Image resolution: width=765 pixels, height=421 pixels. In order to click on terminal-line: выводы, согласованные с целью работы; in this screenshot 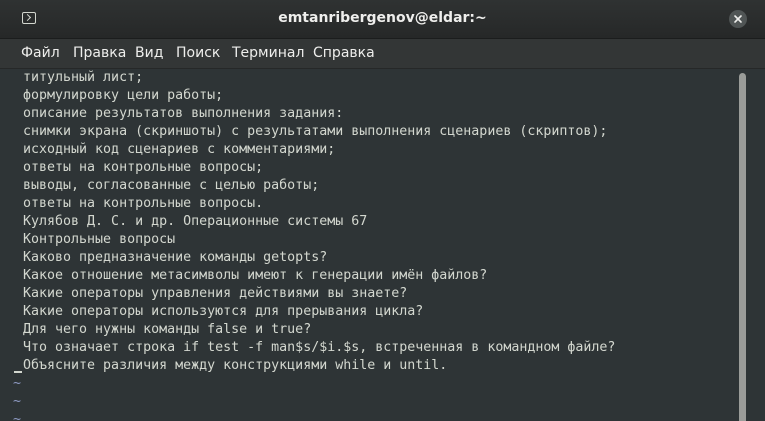, I will do `click(171, 185)`.